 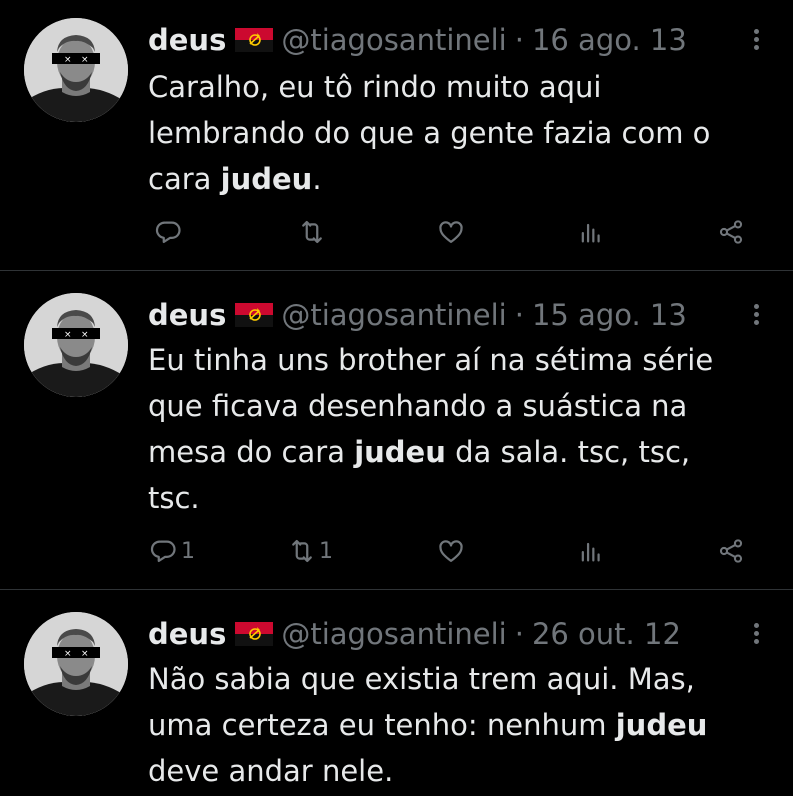 What do you see at coordinates (188, 551) in the screenshot?
I see `reply-count: 1` at bounding box center [188, 551].